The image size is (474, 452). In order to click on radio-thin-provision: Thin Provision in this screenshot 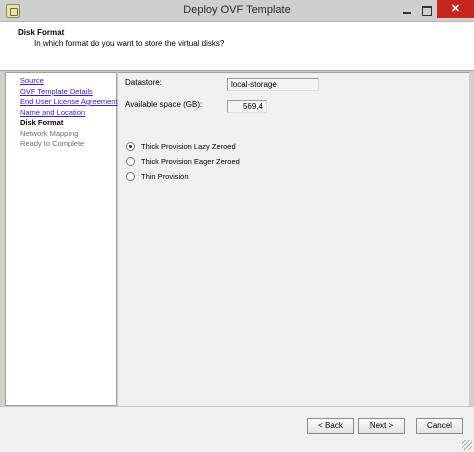, I will do `click(157, 176)`.